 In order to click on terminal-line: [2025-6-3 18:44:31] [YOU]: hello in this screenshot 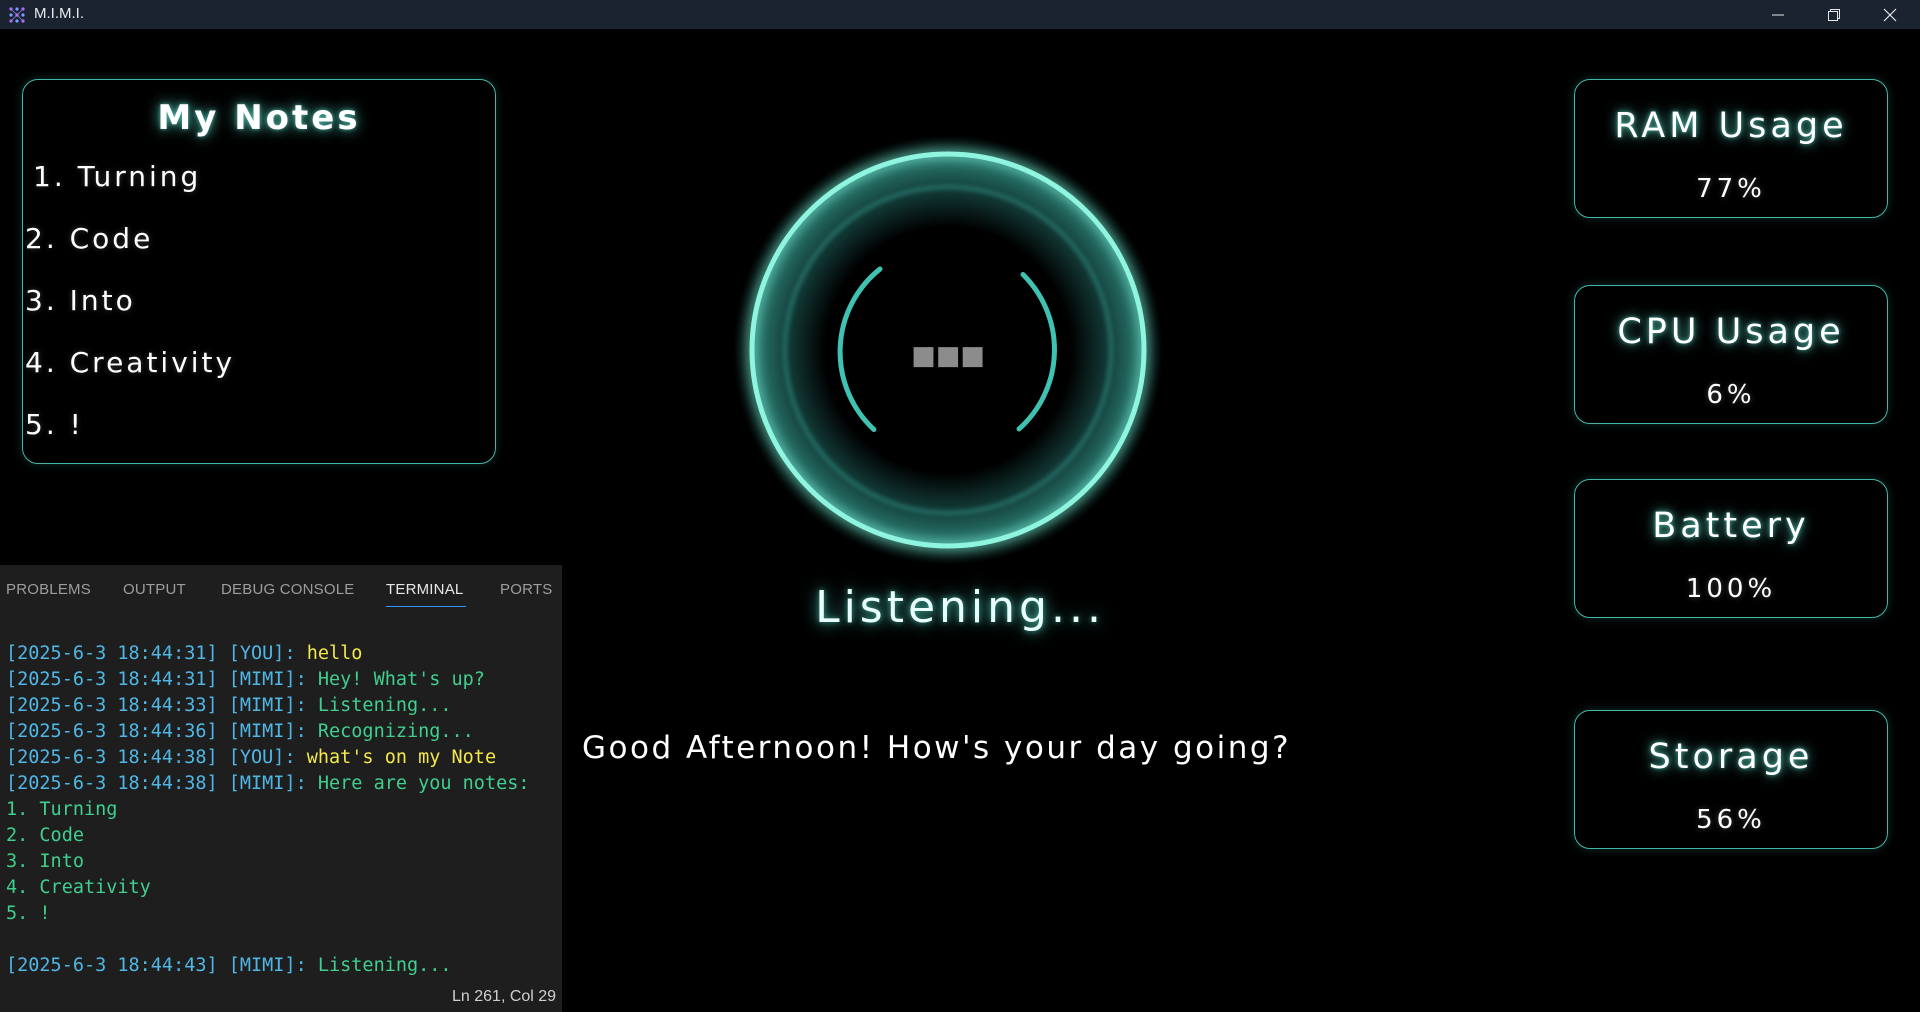, I will do `click(268, 654)`.